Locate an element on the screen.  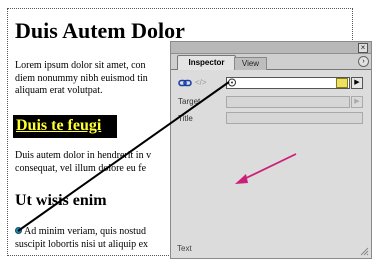
folder-icon is located at coordinates (342, 83).